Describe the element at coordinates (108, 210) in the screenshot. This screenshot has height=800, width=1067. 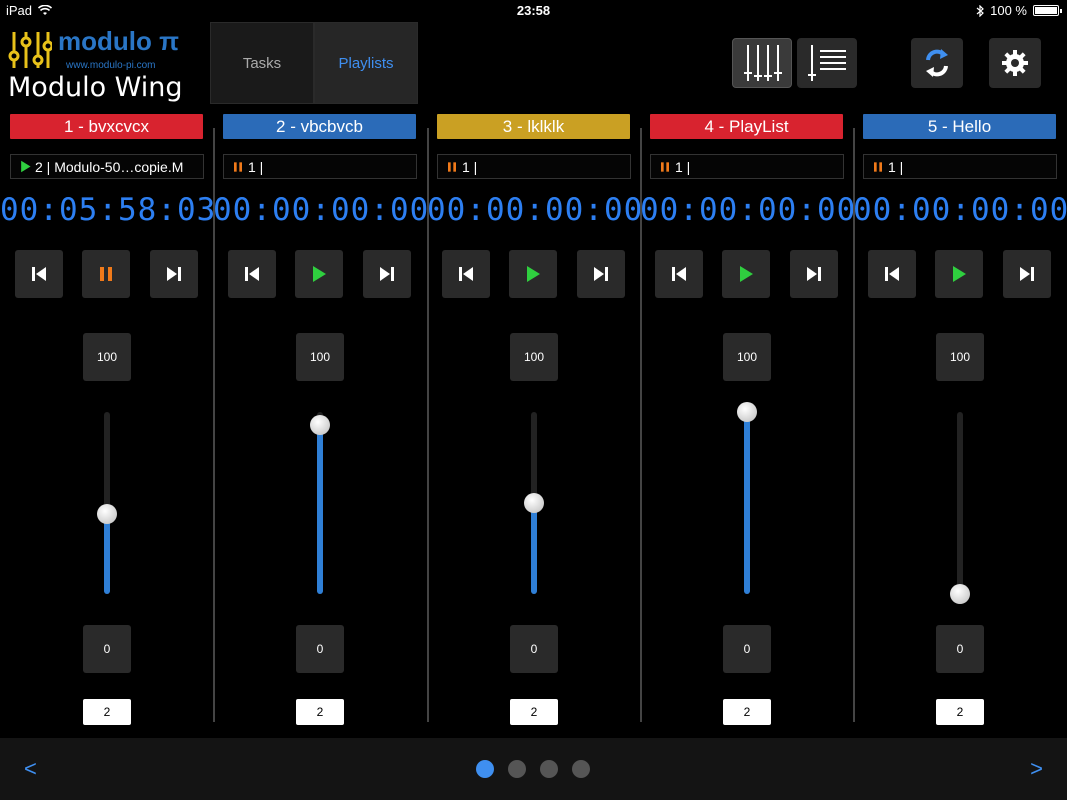
I see `timecode: 00:05:58:03` at that location.